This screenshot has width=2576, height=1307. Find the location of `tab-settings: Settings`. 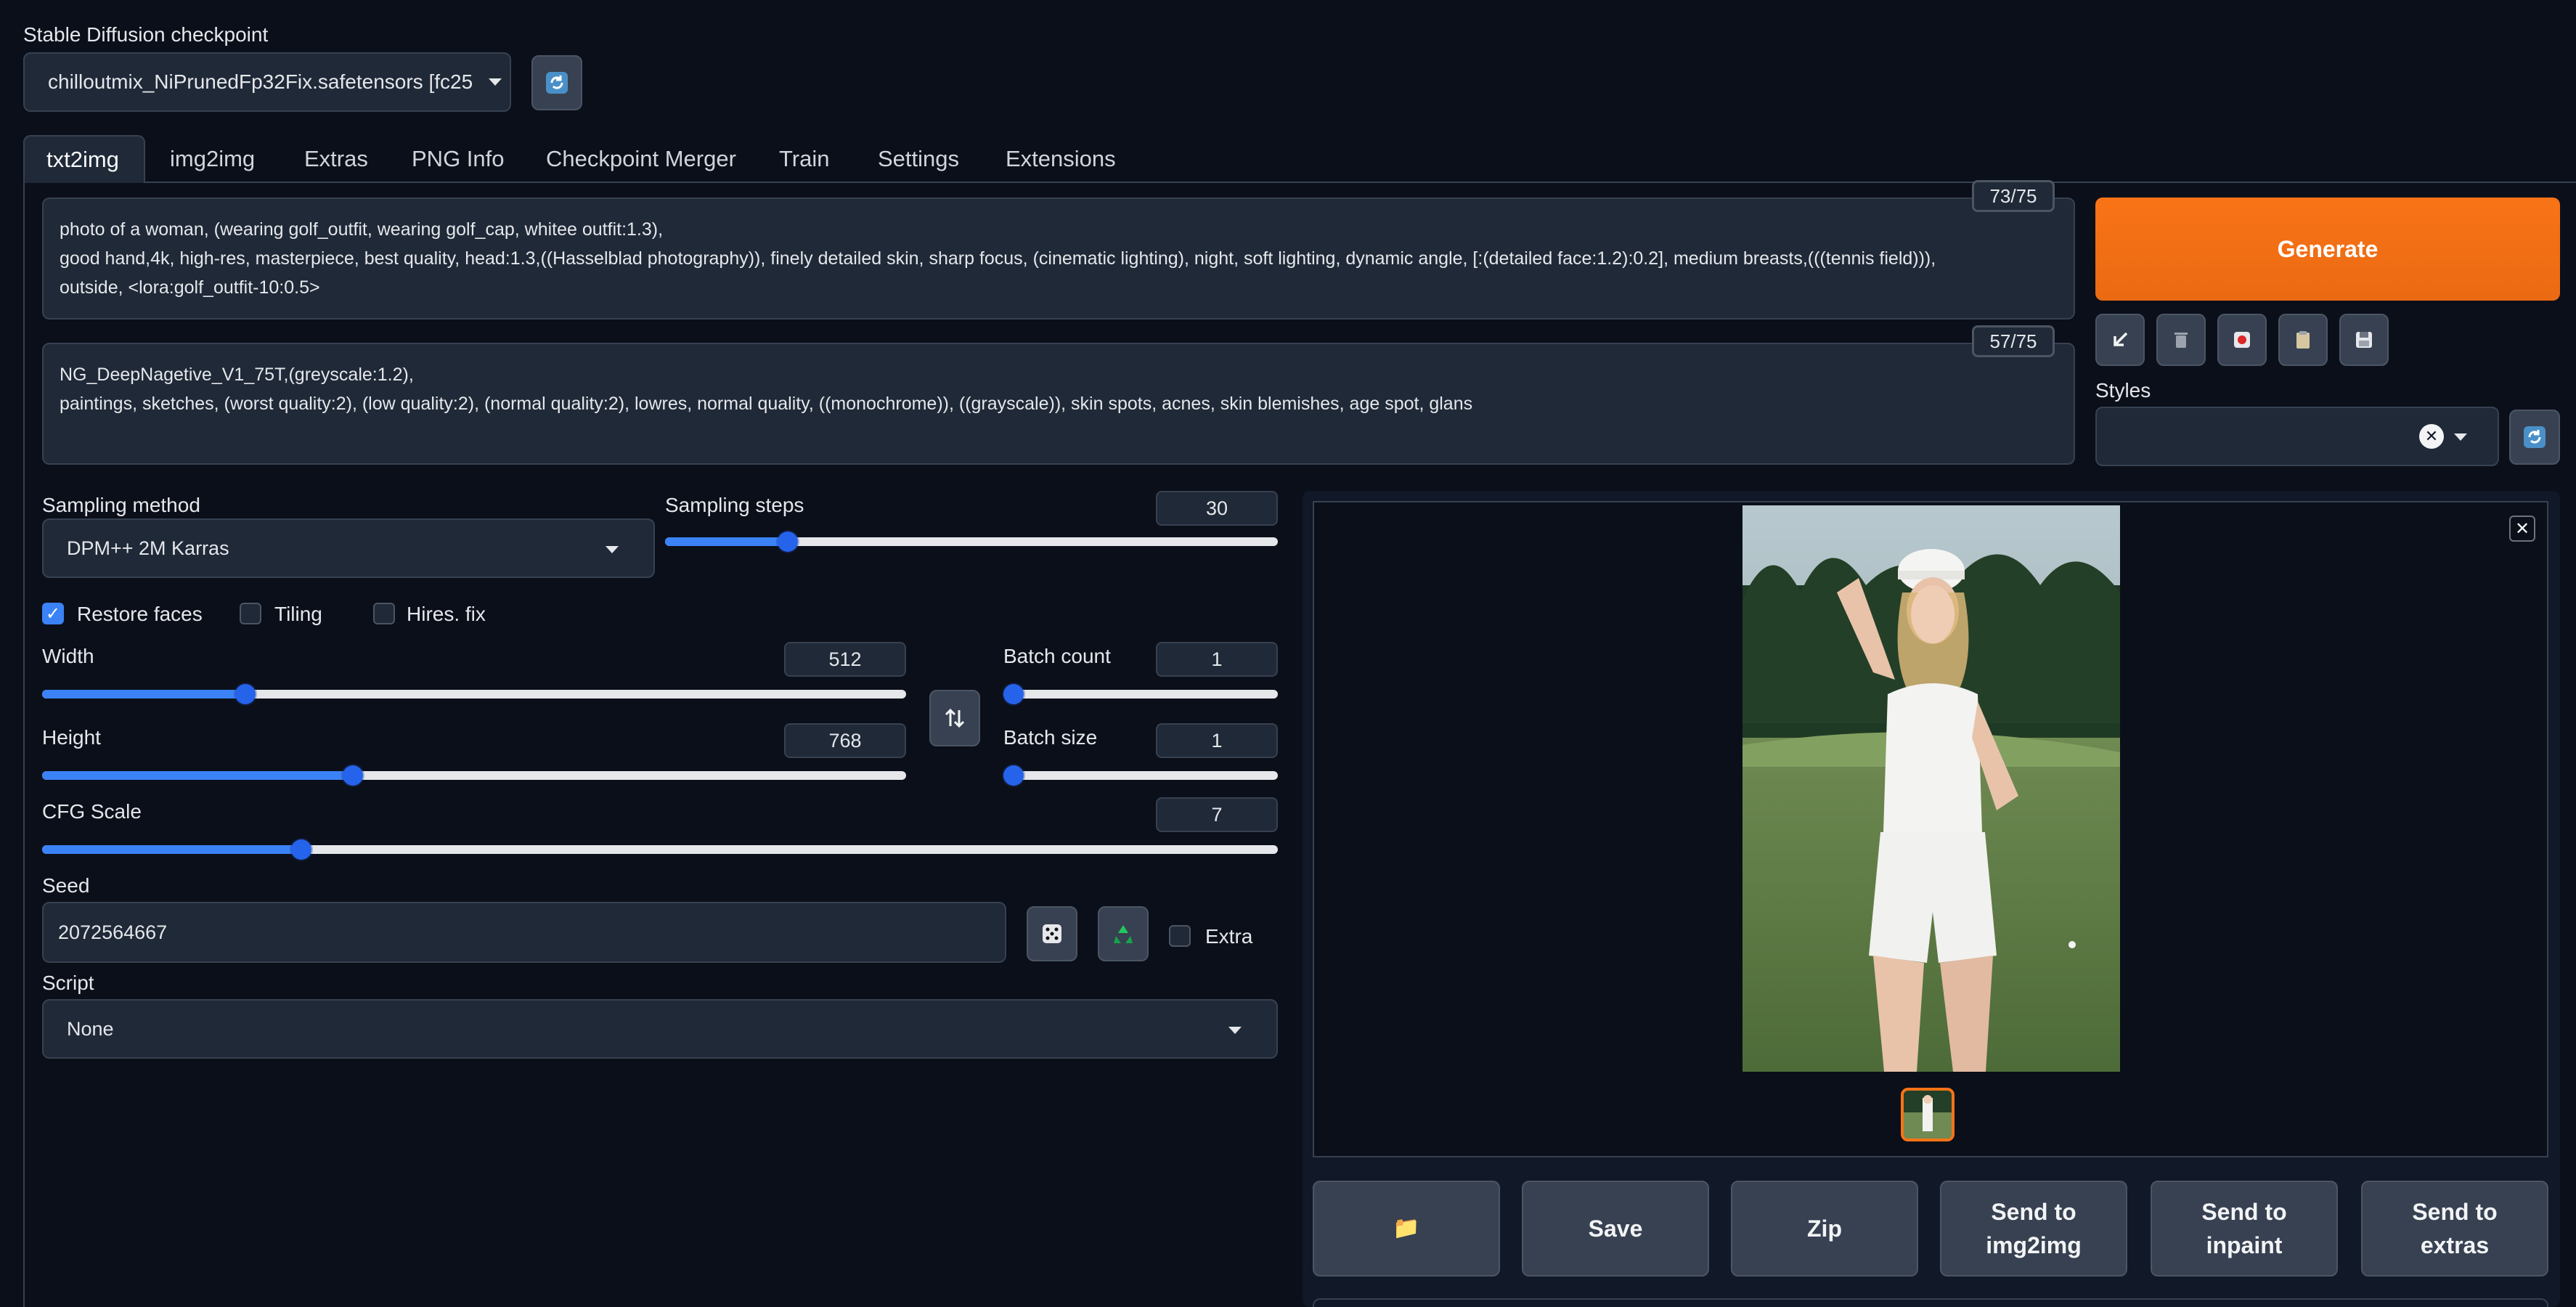

tab-settings: Settings is located at coordinates (918, 159).